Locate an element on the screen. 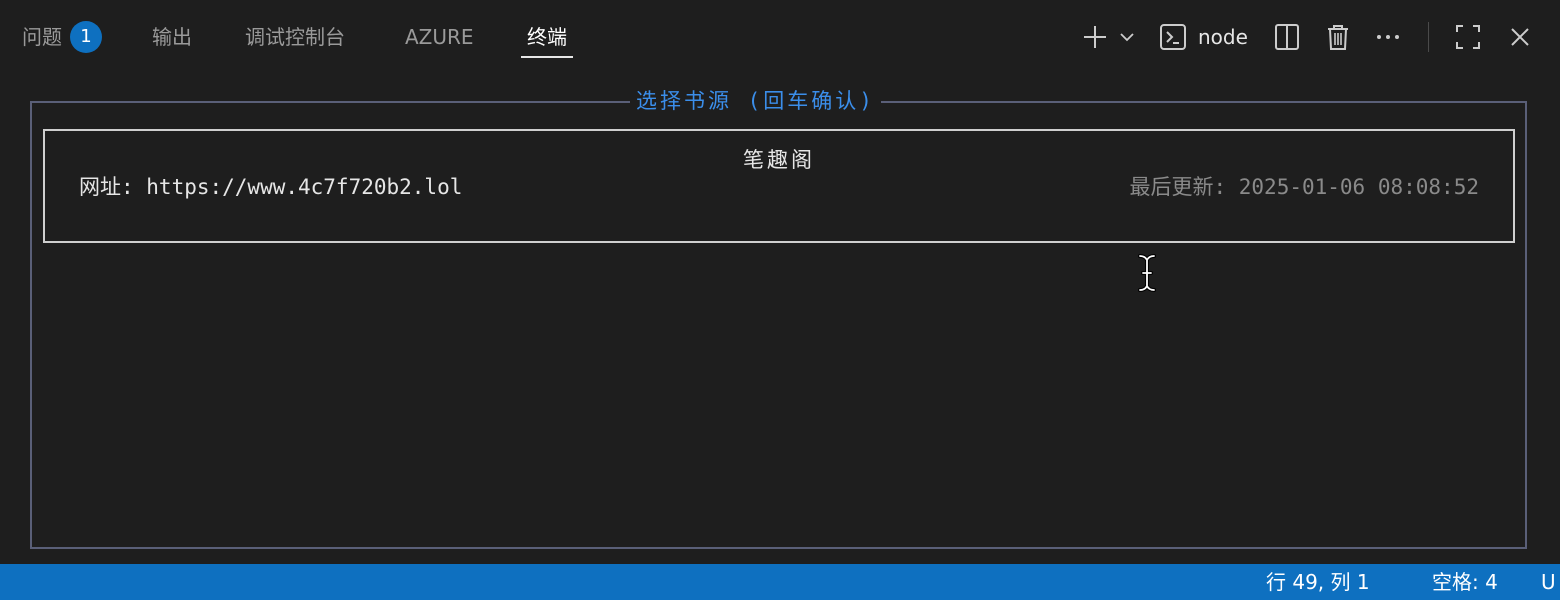 The width and height of the screenshot is (1560, 600). tab-terminal: 终端 is located at coordinates (547, 40).